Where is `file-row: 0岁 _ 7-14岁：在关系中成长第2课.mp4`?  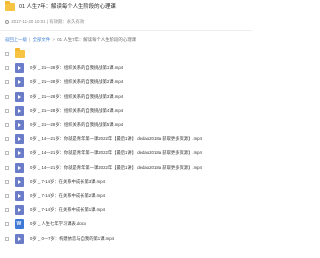 file-row: 0岁 _ 7-14岁：在关系中成长第2课.mp4 is located at coordinates (126, 196).